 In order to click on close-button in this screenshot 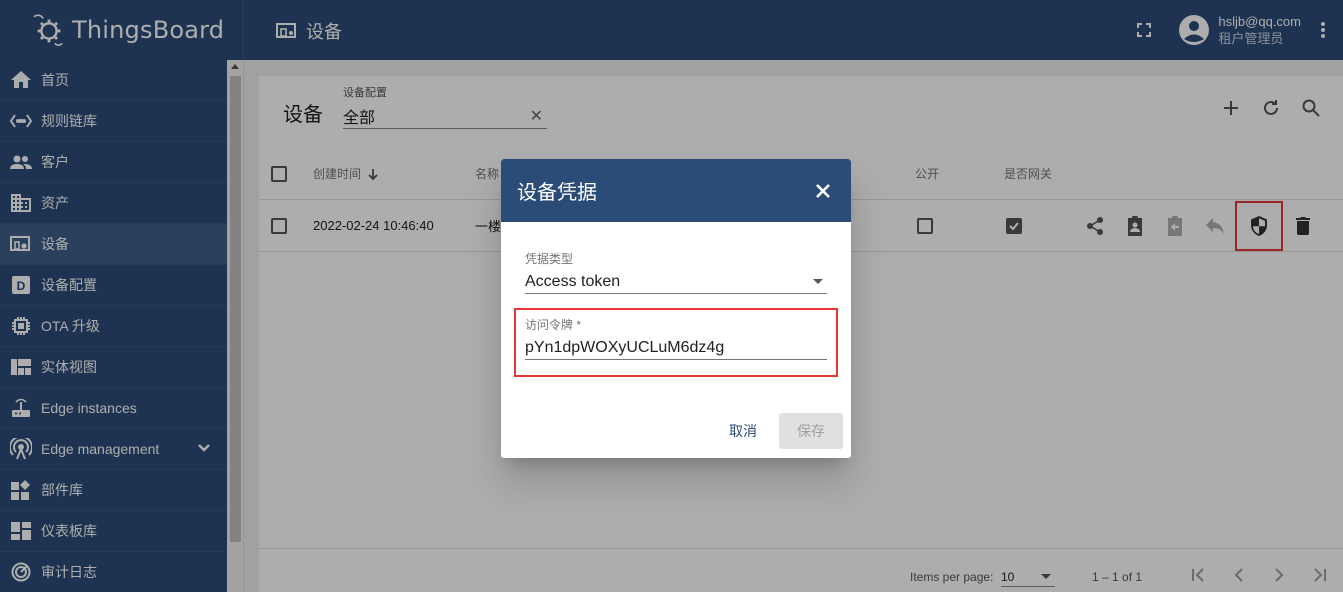, I will do `click(823, 191)`.